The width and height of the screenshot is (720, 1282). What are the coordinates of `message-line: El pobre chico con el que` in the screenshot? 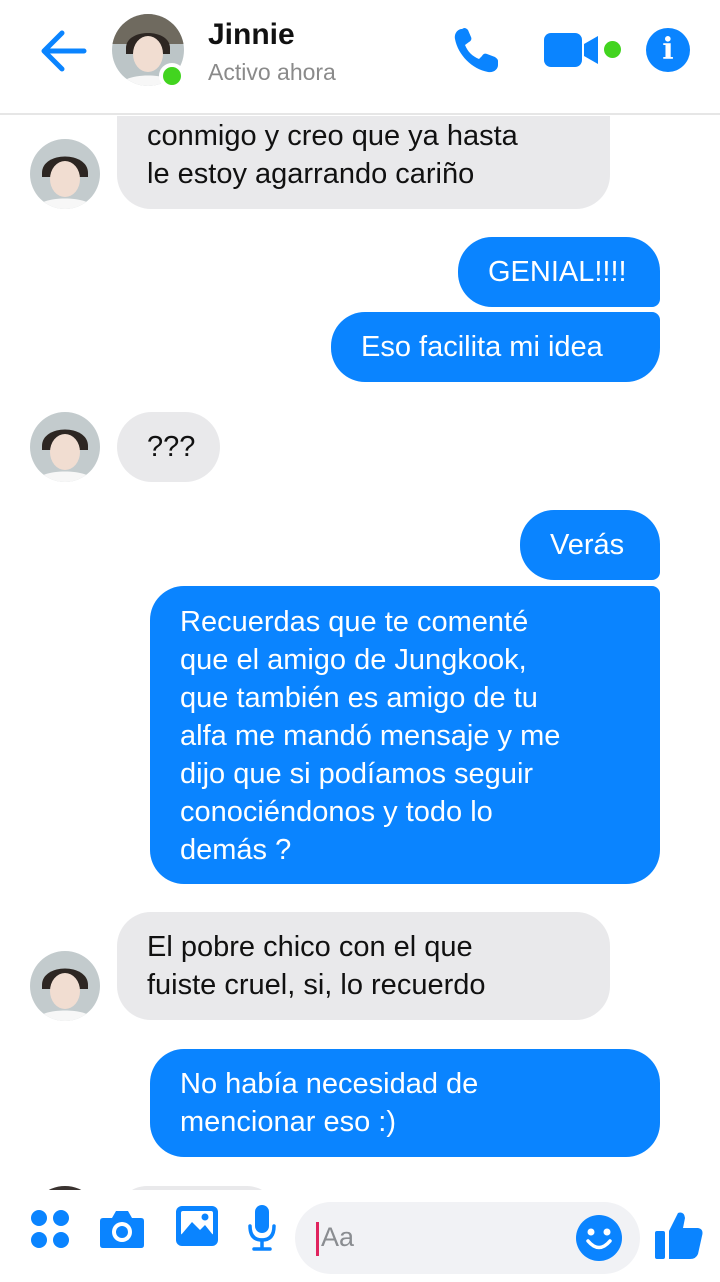 It's located at (310, 947).